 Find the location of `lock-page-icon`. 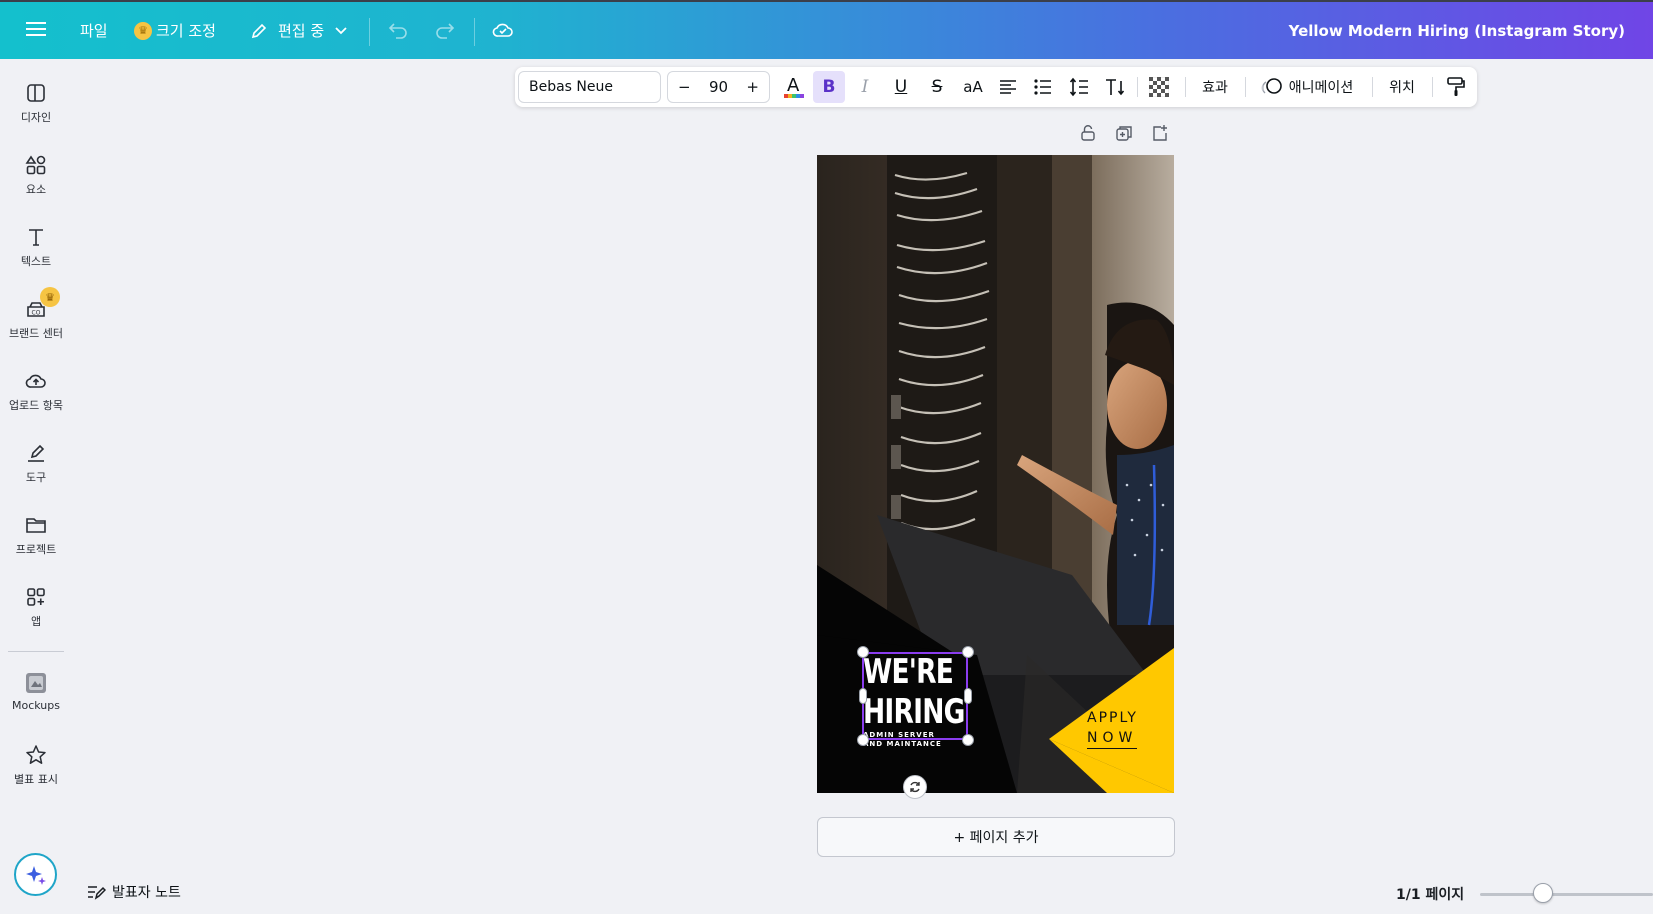

lock-page-icon is located at coordinates (1088, 135).